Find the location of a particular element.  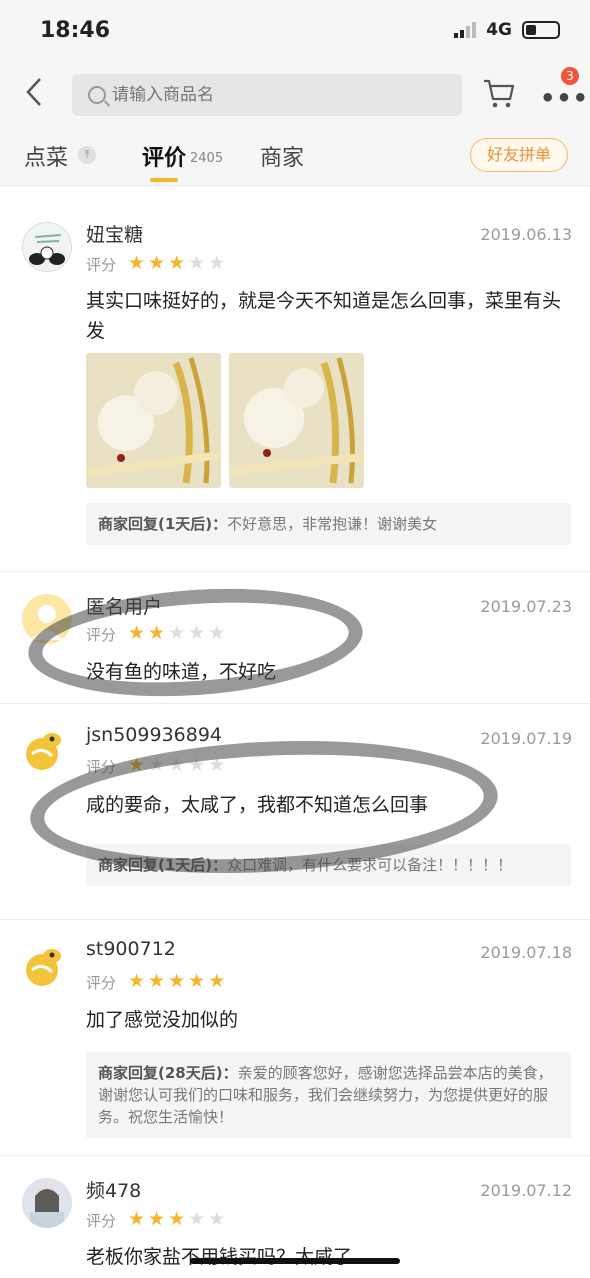

status-time: 18:46 is located at coordinates (75, 30).